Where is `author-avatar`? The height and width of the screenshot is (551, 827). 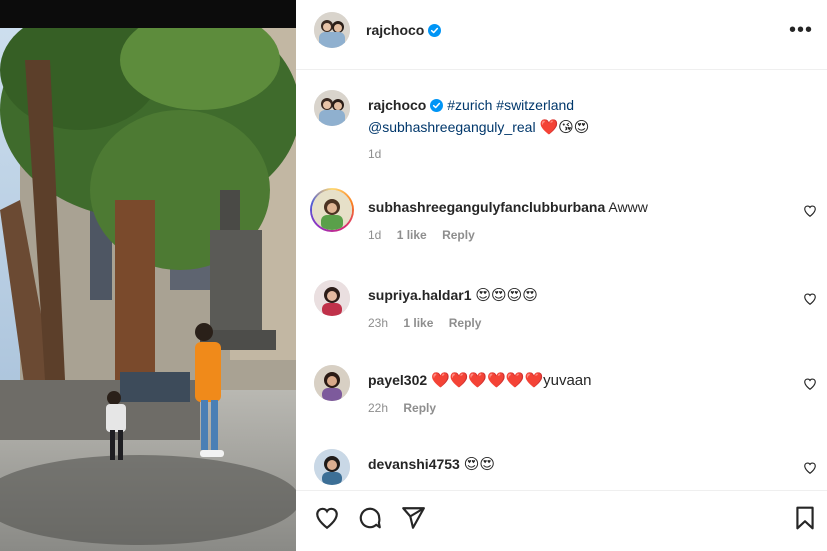 author-avatar is located at coordinates (332, 30).